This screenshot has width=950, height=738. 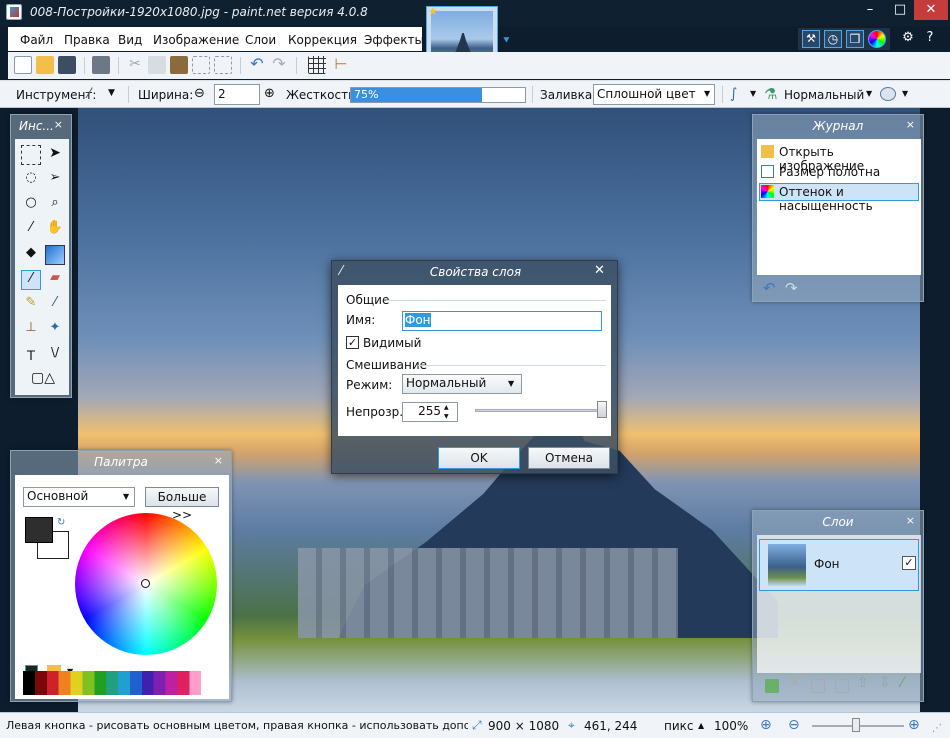 I want to click on ruler-icon: ⊢, so click(x=341, y=65).